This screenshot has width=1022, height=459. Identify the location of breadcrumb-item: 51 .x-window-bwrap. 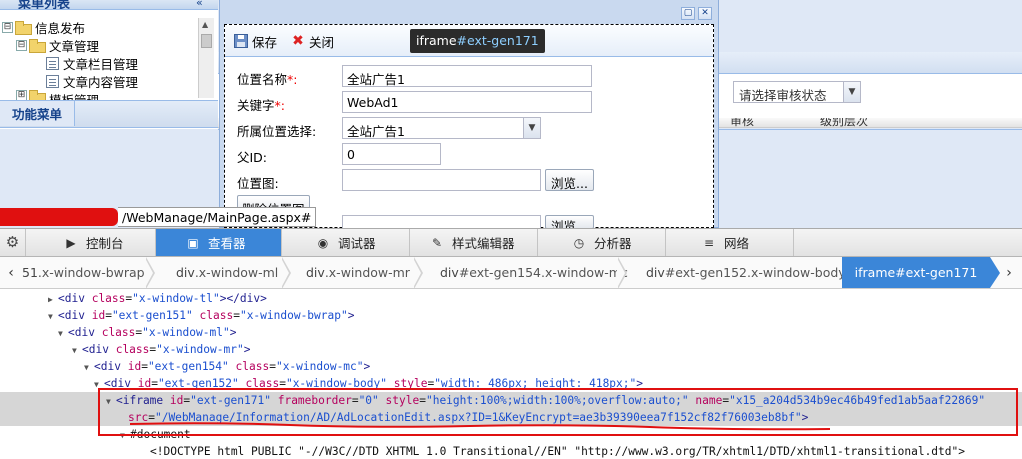
(83, 272).